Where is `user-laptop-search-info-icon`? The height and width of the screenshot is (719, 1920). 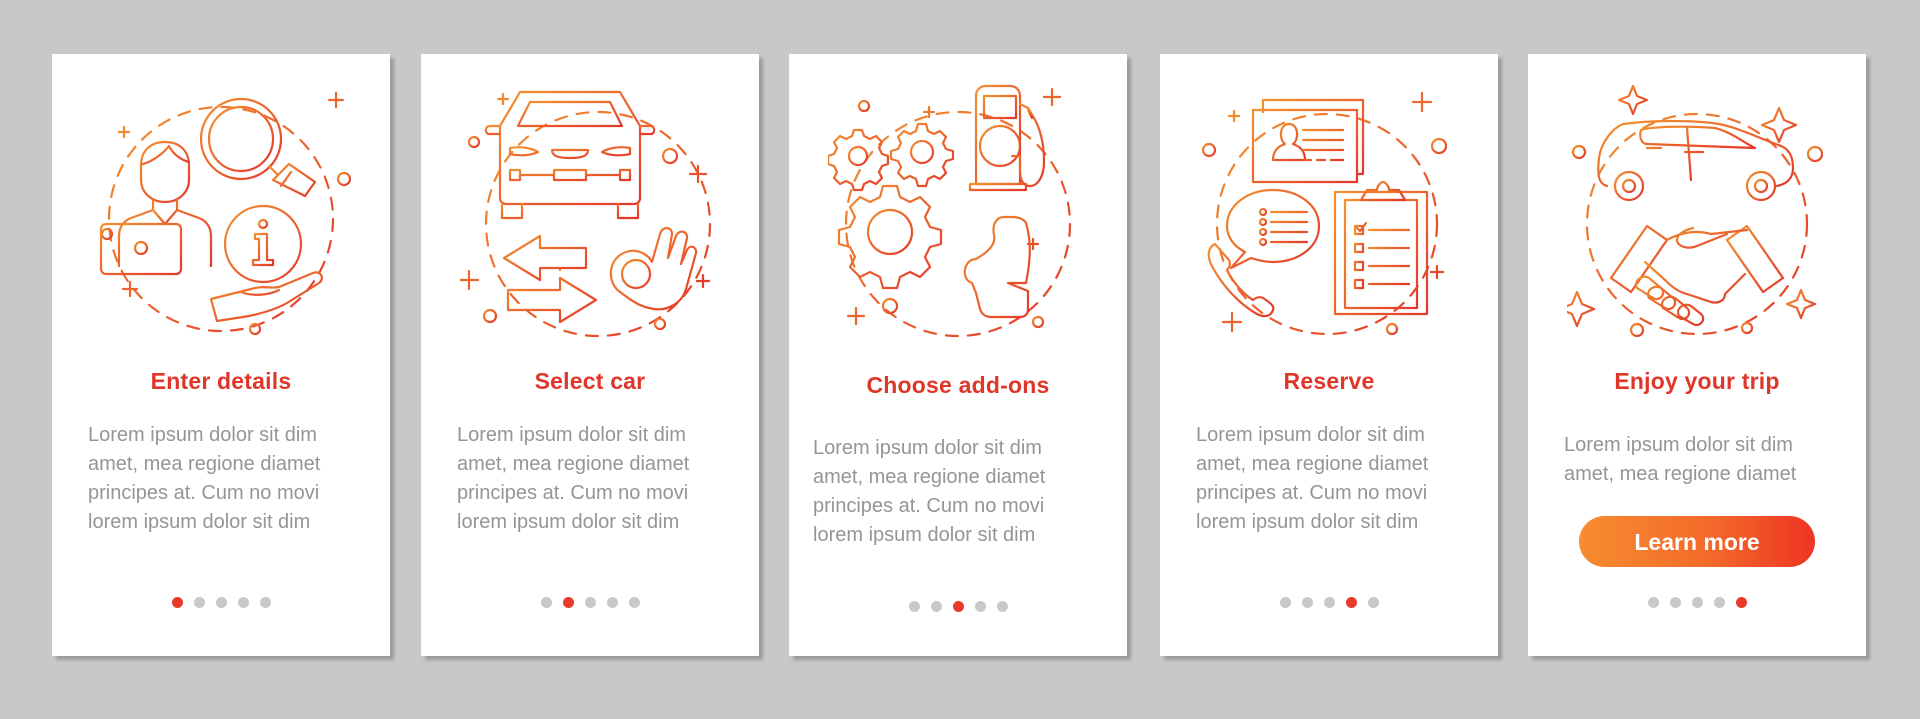
user-laptop-search-info-icon is located at coordinates (221, 214).